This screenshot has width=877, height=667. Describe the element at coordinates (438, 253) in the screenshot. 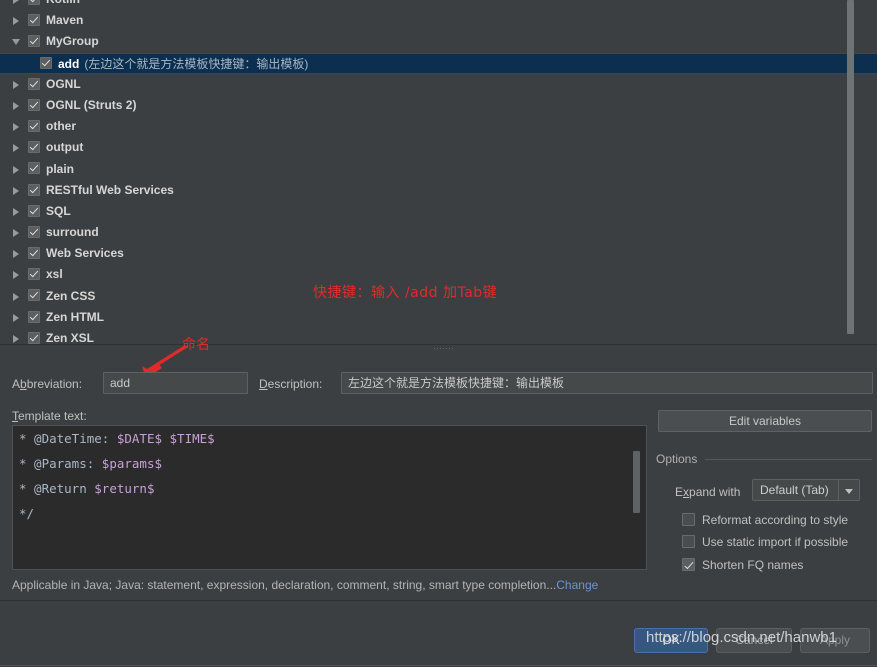

I see `tree-row: Web Services` at that location.